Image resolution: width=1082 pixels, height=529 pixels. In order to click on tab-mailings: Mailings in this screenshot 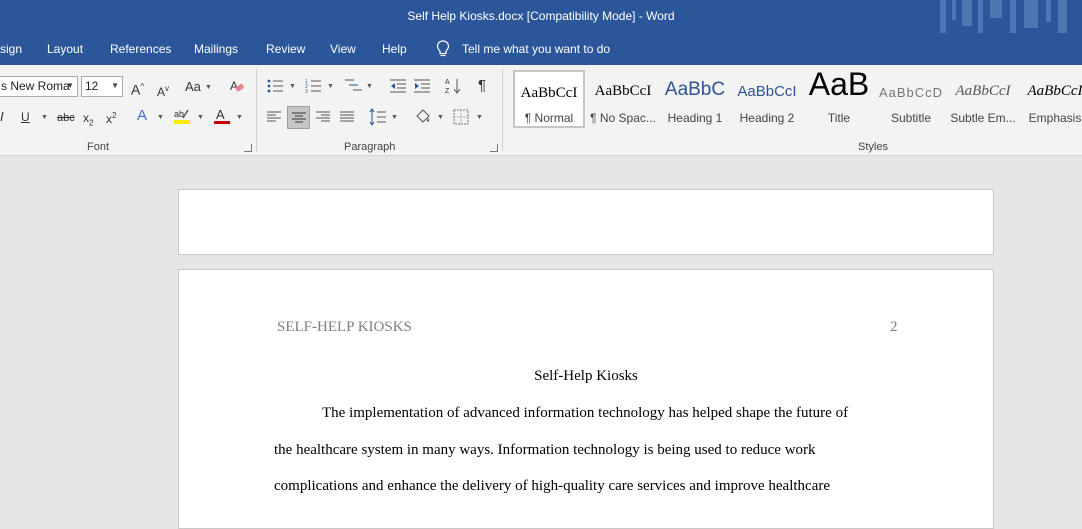, I will do `click(216, 49)`.